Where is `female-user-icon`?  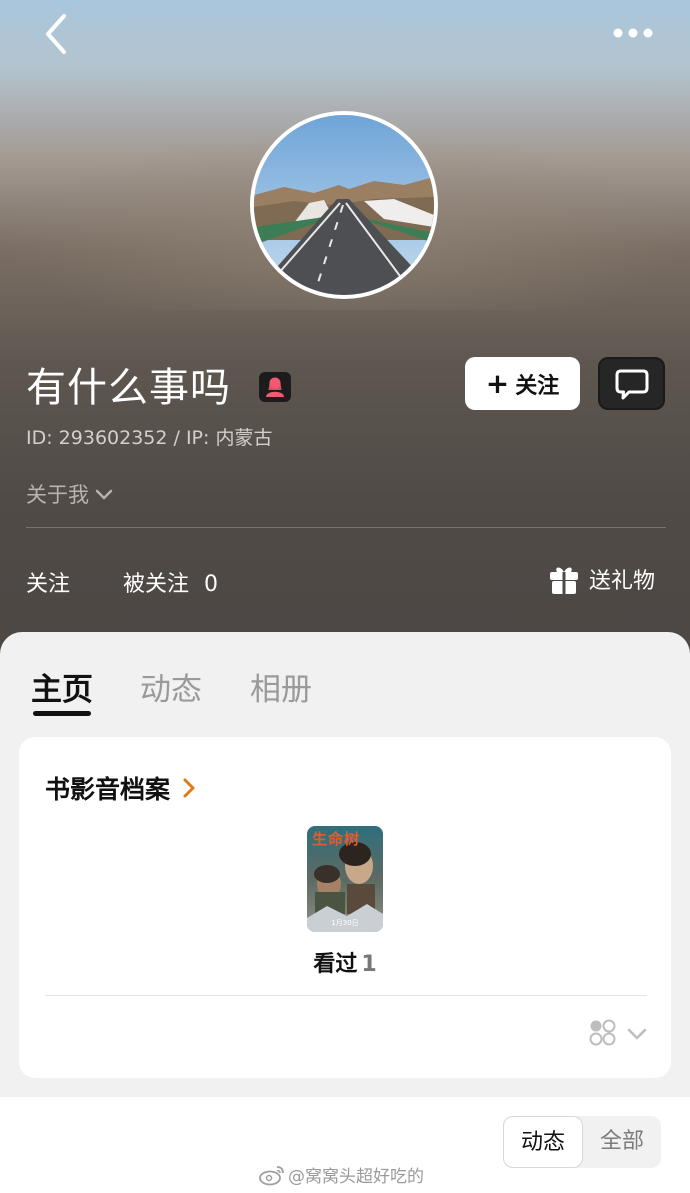 female-user-icon is located at coordinates (275, 387).